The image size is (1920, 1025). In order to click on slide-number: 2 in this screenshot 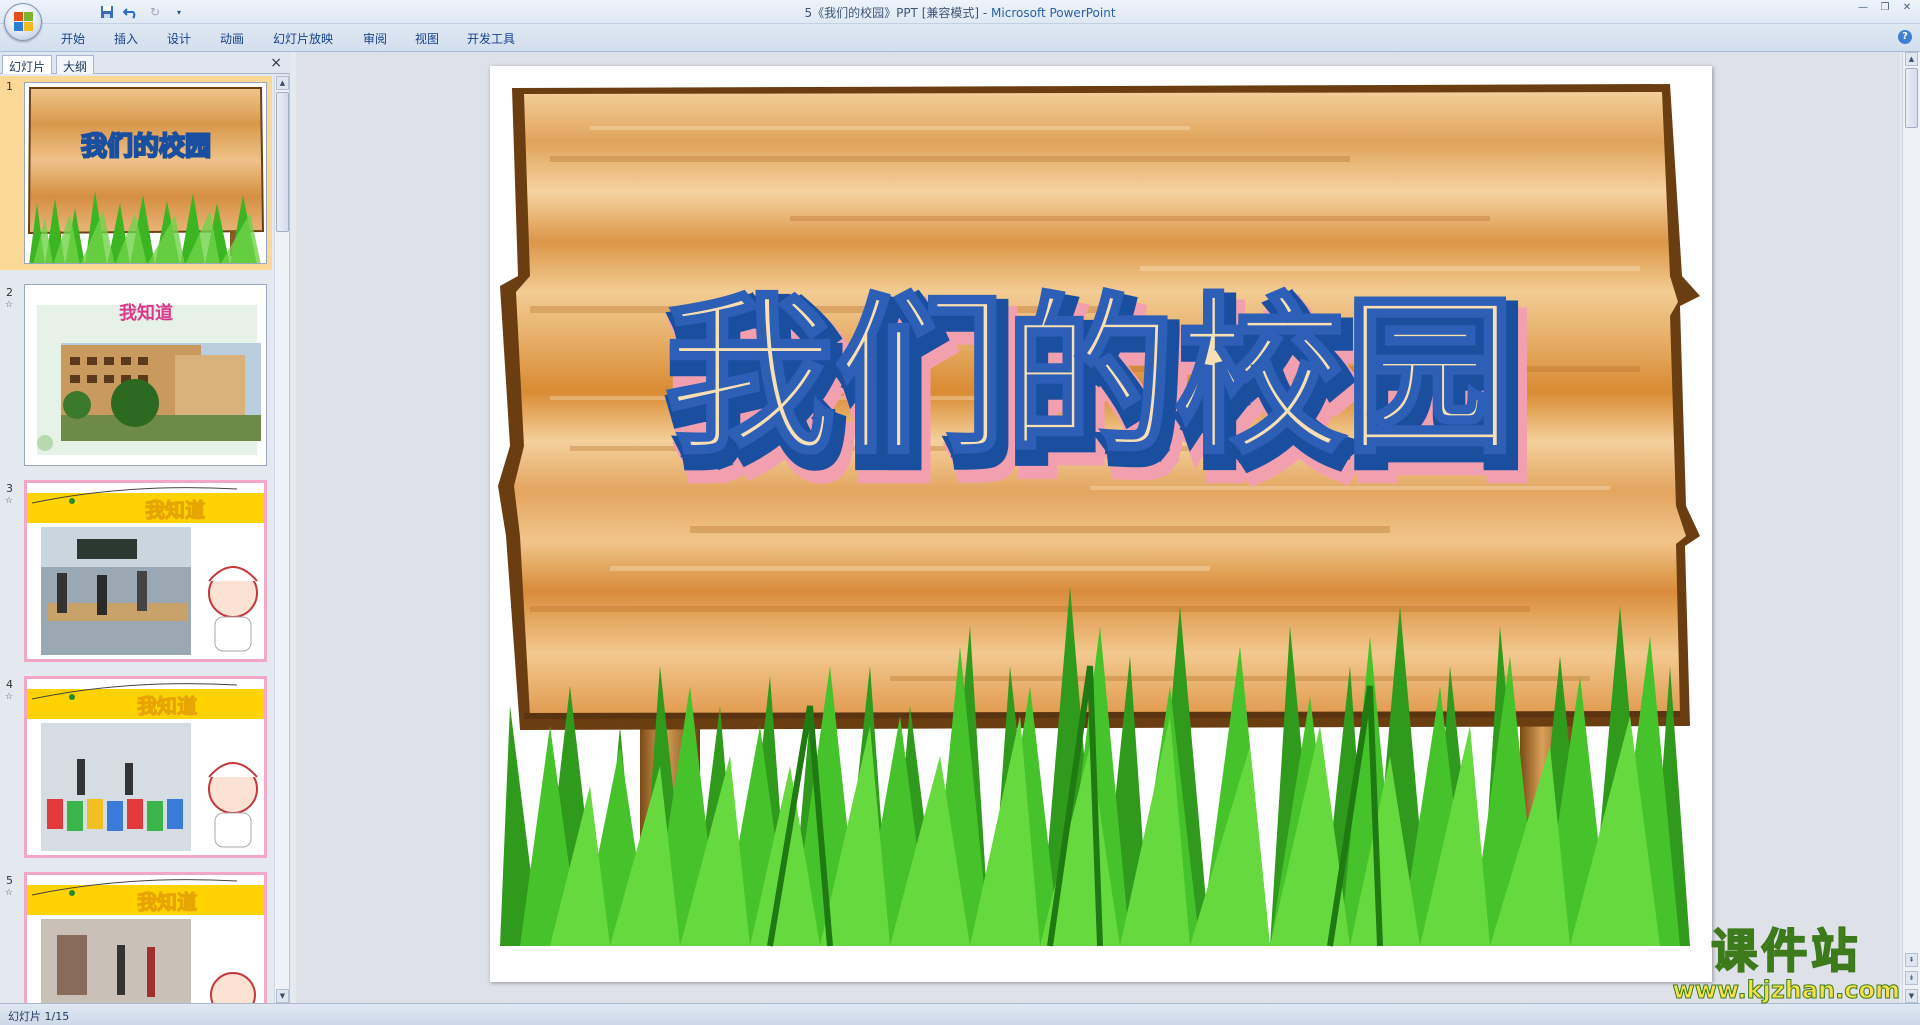, I will do `click(9, 292)`.